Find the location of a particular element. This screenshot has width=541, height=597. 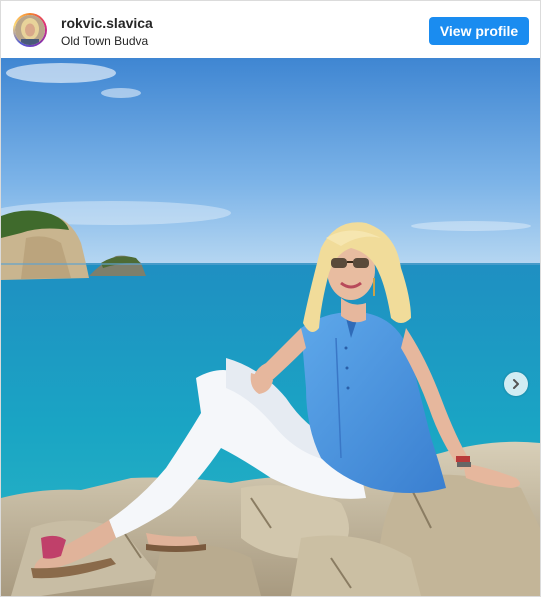

view-profile-button: View profile is located at coordinates (479, 31).